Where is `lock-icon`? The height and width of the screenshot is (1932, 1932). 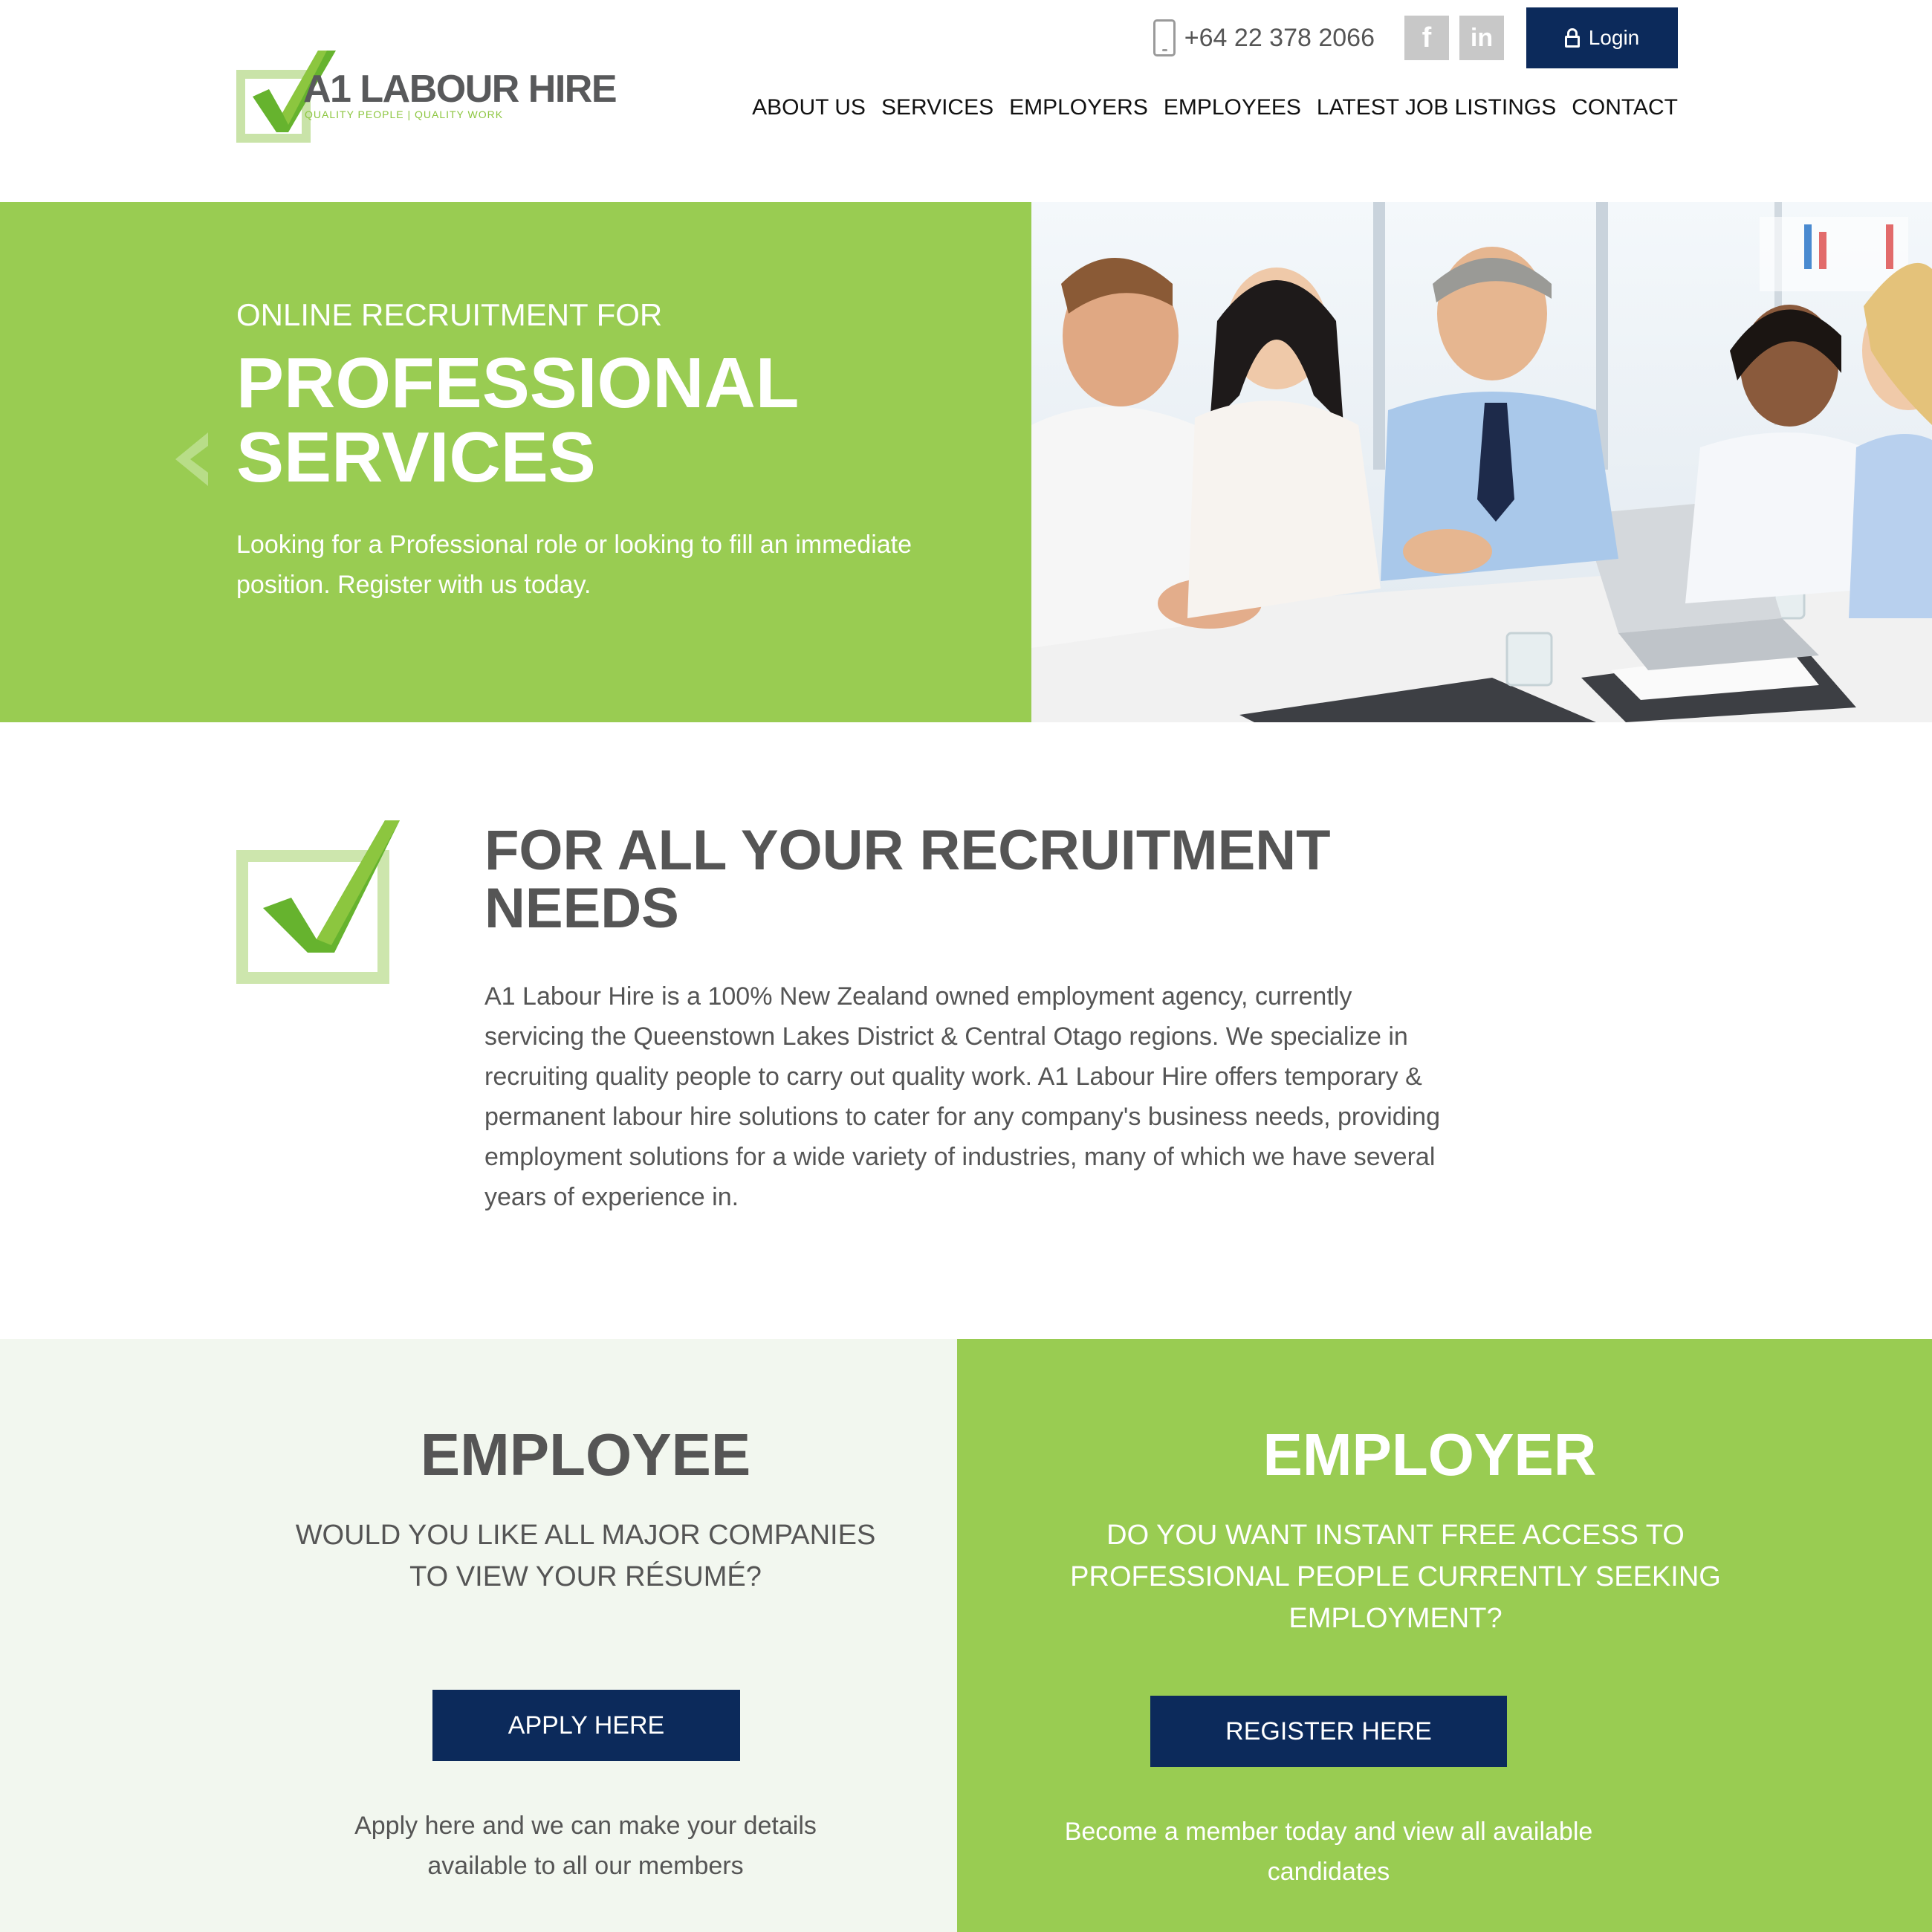 lock-icon is located at coordinates (1572, 38).